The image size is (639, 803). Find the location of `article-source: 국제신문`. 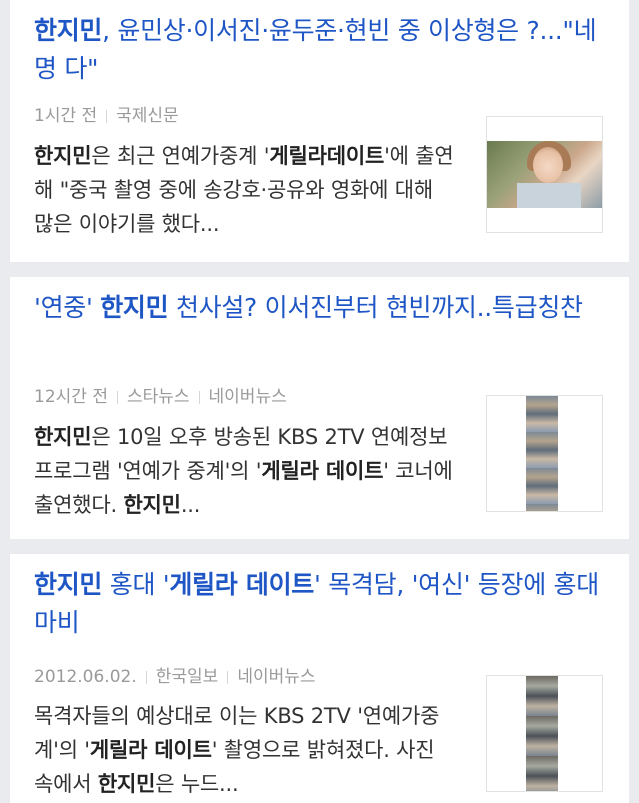

article-source: 국제신문 is located at coordinates (147, 116).